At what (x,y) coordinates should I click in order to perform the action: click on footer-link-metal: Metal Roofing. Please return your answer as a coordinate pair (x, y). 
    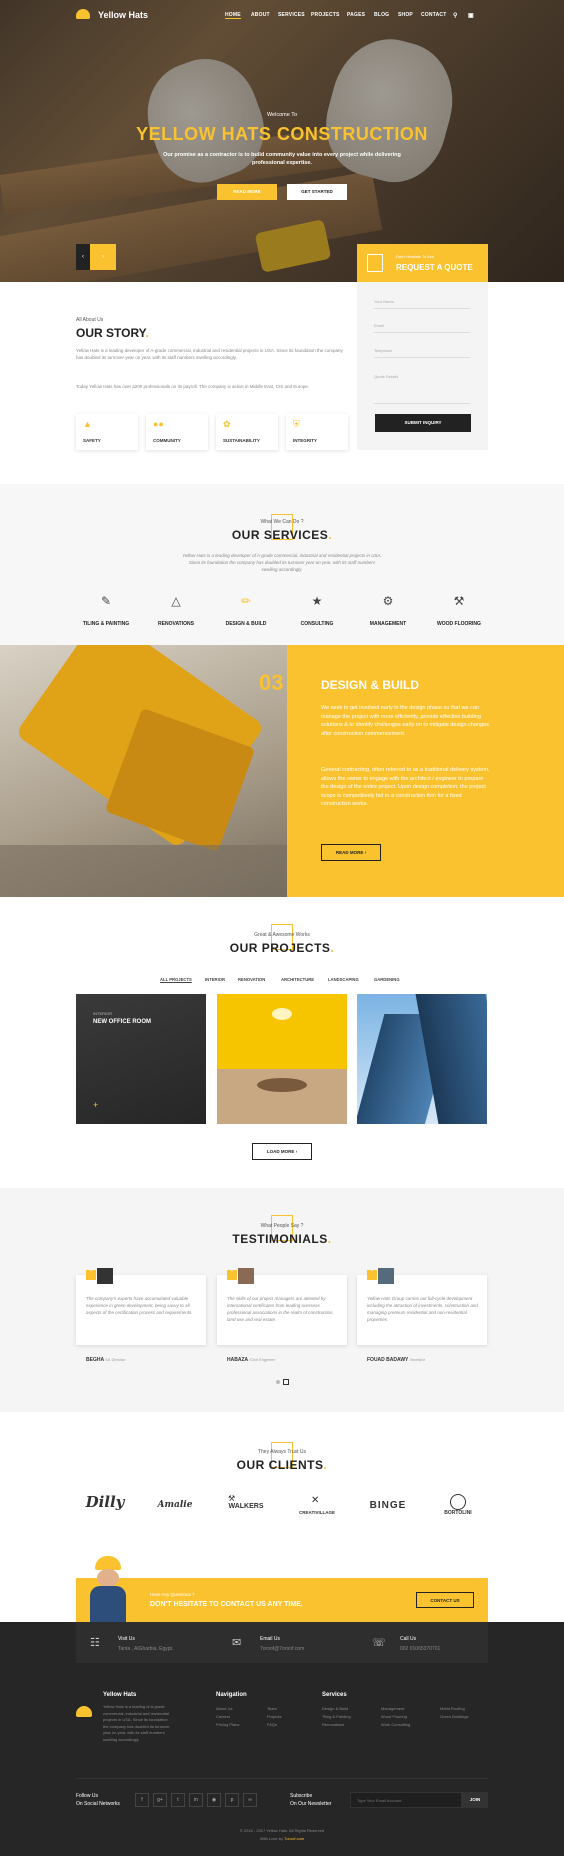
    Looking at the image, I should click on (452, 1708).